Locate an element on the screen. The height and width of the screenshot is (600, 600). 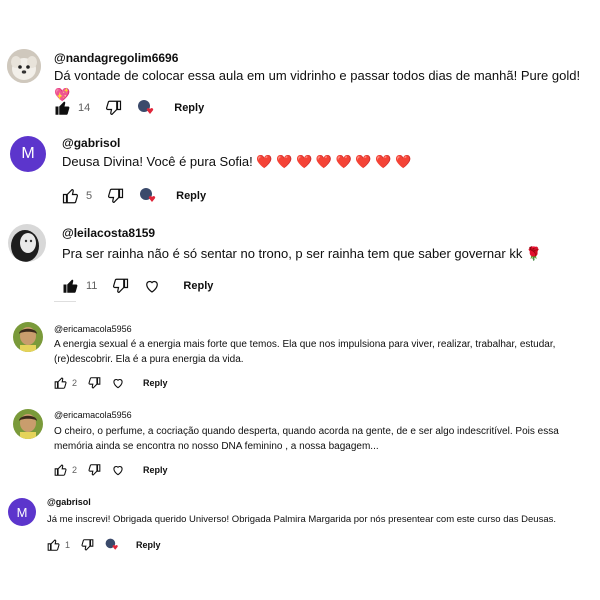
comment-actions: 14 Reply is located at coordinates (129, 108).